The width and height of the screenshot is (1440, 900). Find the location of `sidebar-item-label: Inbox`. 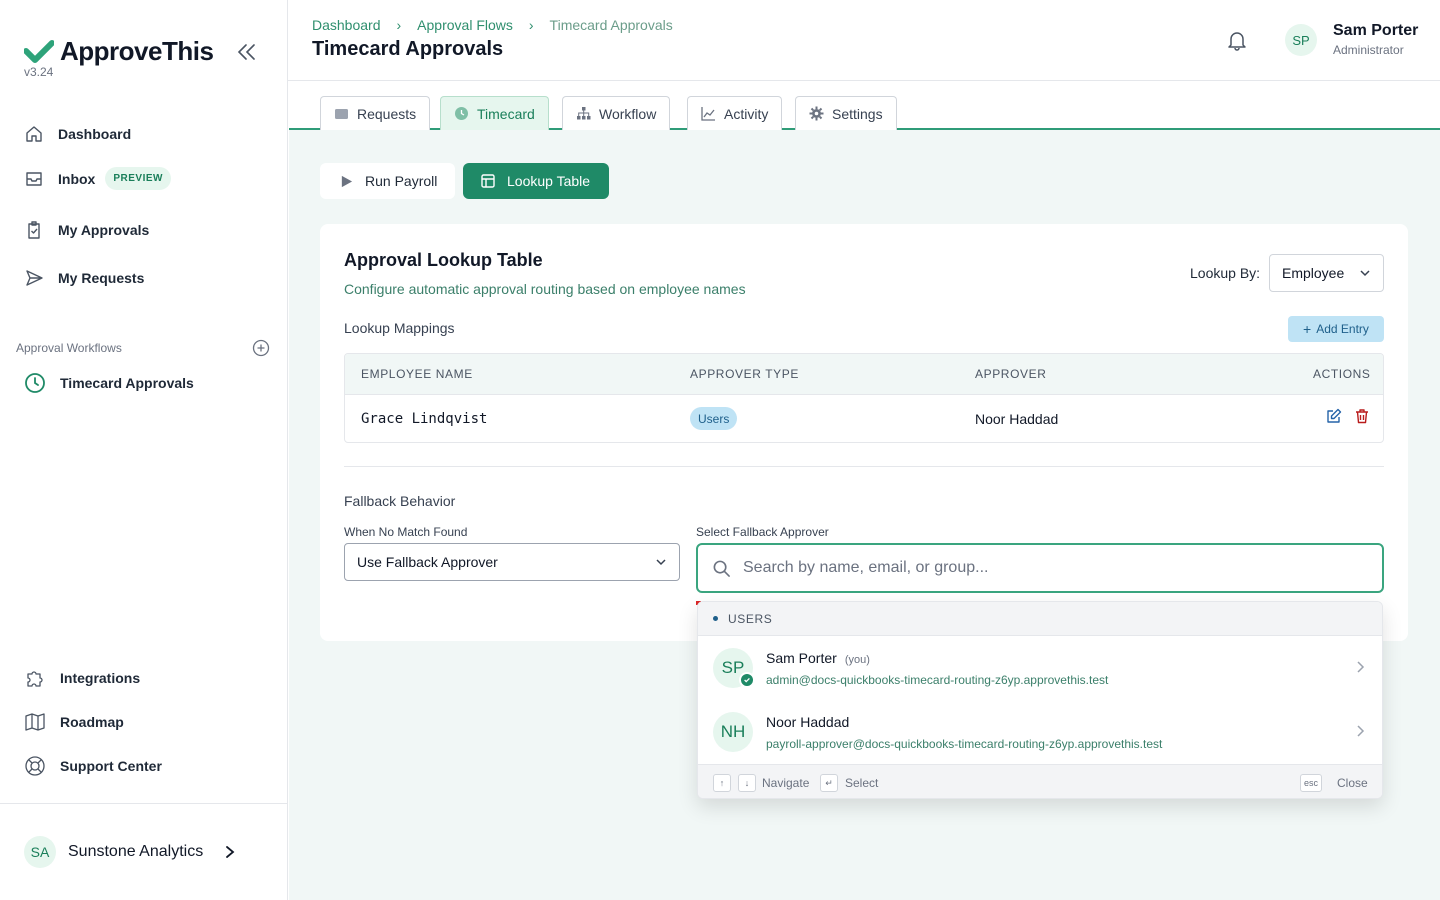

sidebar-item-label: Inbox is located at coordinates (77, 178).